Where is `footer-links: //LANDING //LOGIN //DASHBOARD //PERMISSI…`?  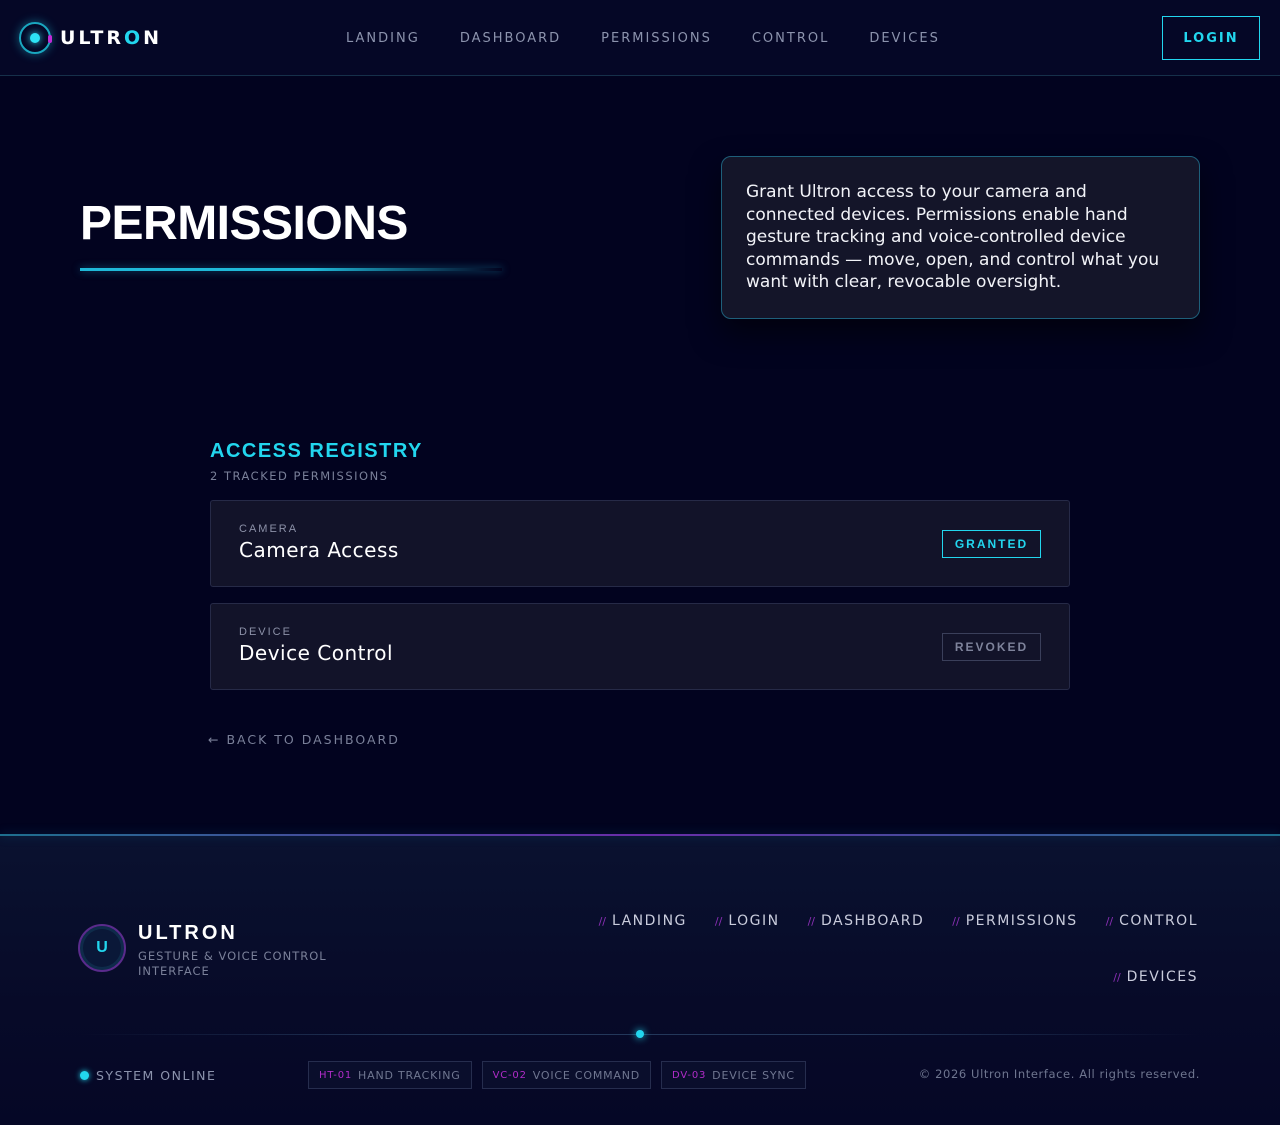 footer-links: //LANDING //LOGIN //DASHBOARD //PERMISSI… is located at coordinates (898, 921).